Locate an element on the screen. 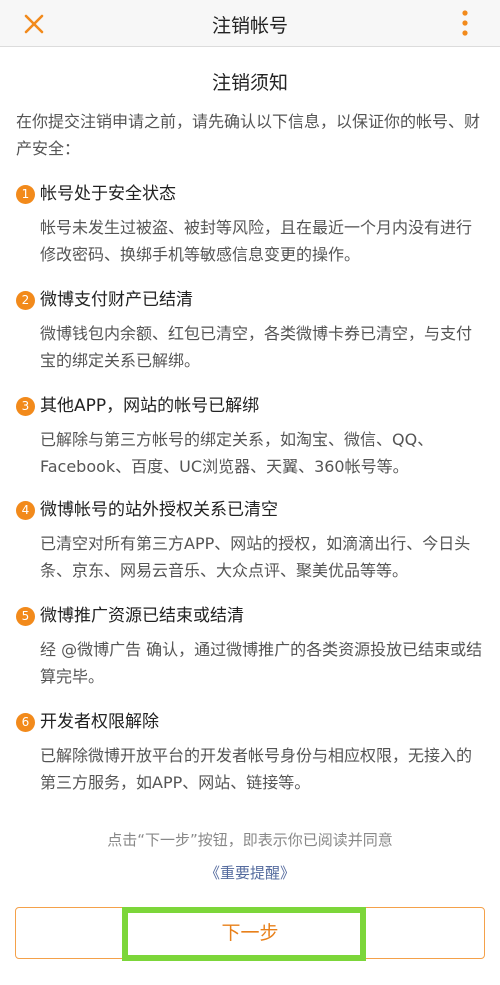 Image resolution: width=500 pixels, height=985 pixels. number-badge: 5 is located at coordinates (25, 616).